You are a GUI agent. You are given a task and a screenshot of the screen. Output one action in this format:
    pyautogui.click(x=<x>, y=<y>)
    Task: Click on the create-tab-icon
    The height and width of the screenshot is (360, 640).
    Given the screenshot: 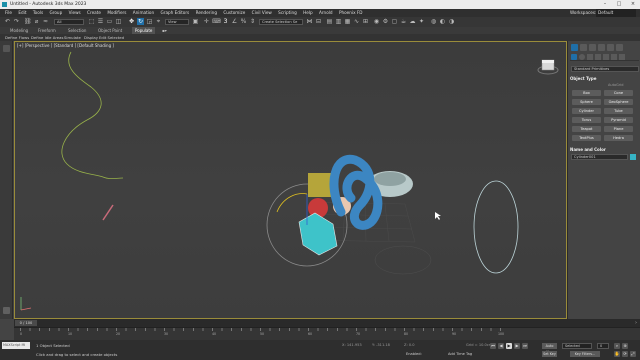 What is the action you would take?
    pyautogui.click(x=574, y=47)
    